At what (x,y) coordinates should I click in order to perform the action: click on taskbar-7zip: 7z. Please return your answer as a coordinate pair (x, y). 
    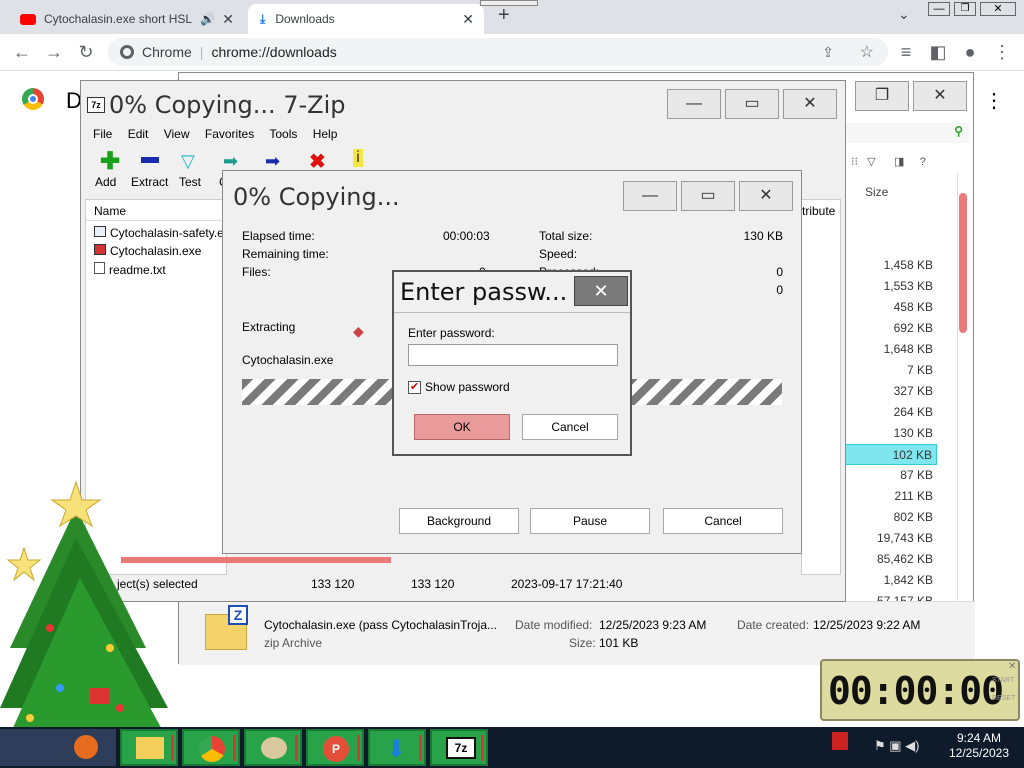
    Looking at the image, I should click on (459, 747).